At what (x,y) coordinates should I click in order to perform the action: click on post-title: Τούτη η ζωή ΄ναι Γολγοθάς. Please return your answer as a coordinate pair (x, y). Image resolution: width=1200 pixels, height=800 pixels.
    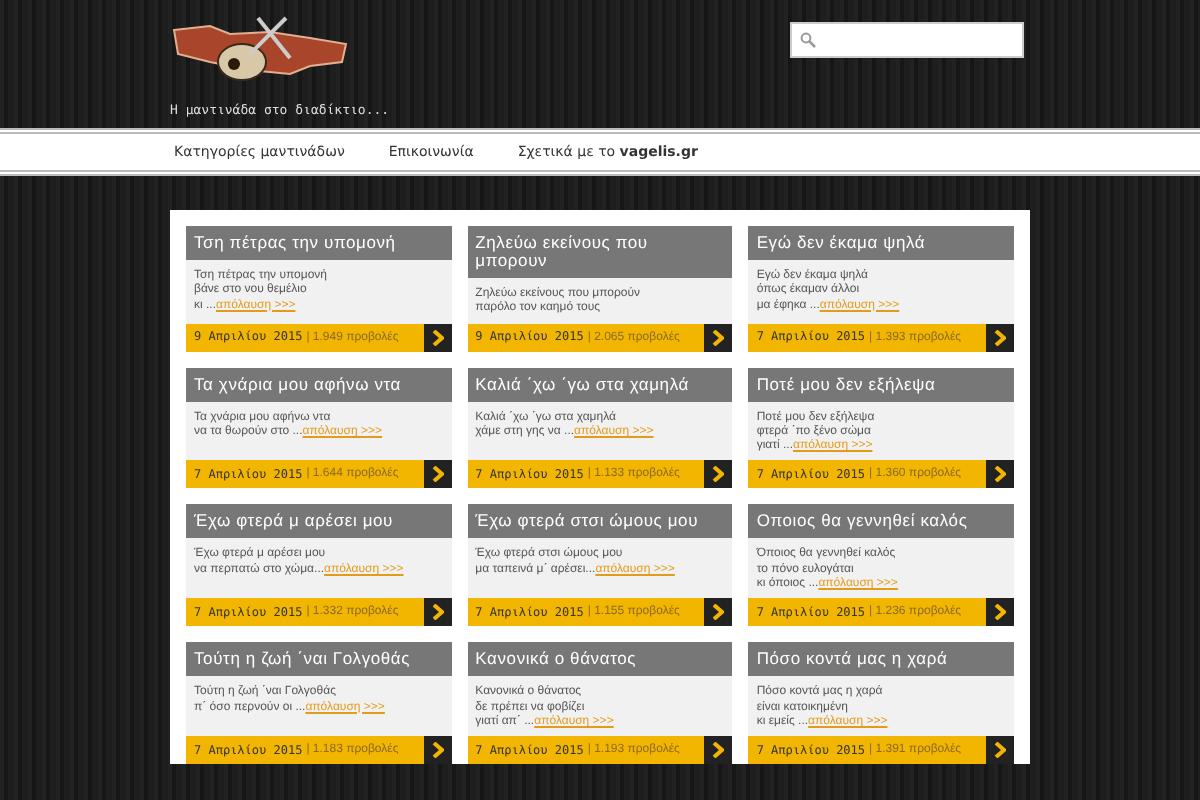
    Looking at the image, I should click on (319, 659).